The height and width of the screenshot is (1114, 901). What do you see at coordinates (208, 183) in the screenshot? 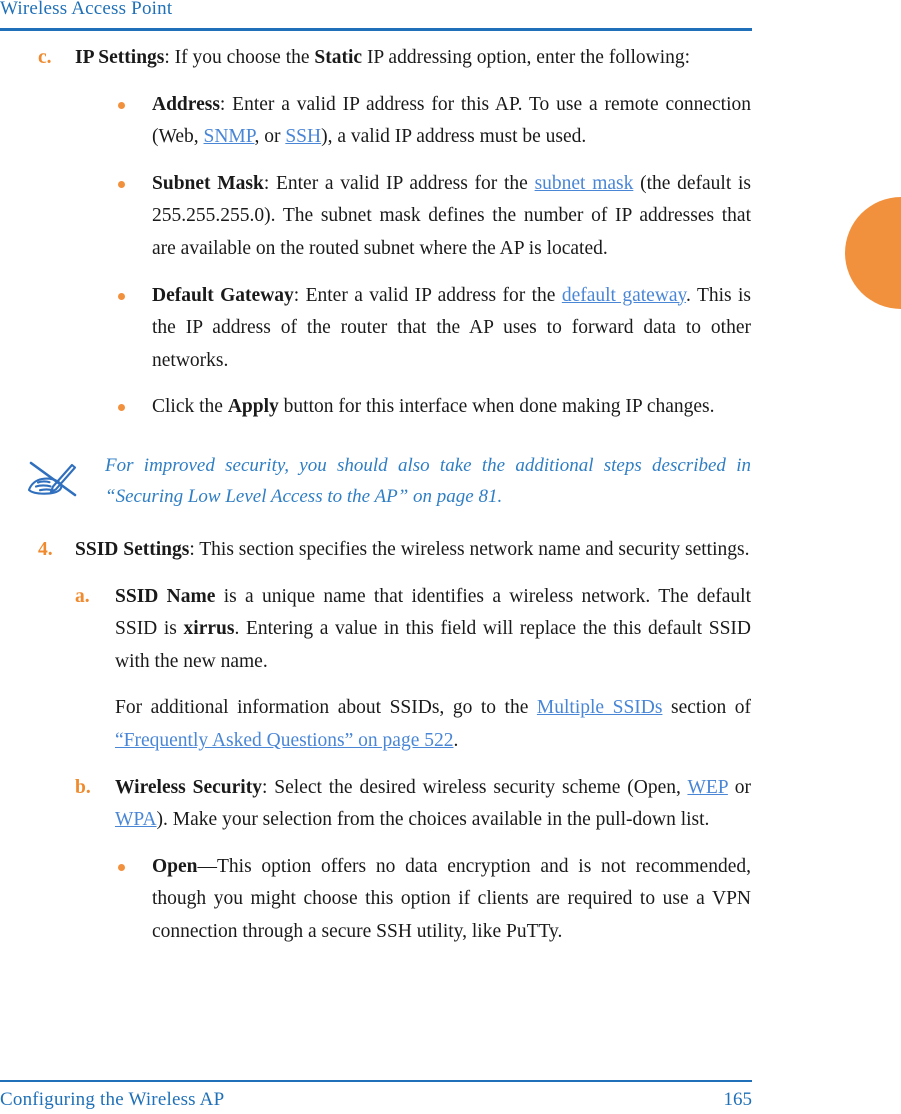
I see `term-subnet-mask: Subnet Mask` at bounding box center [208, 183].